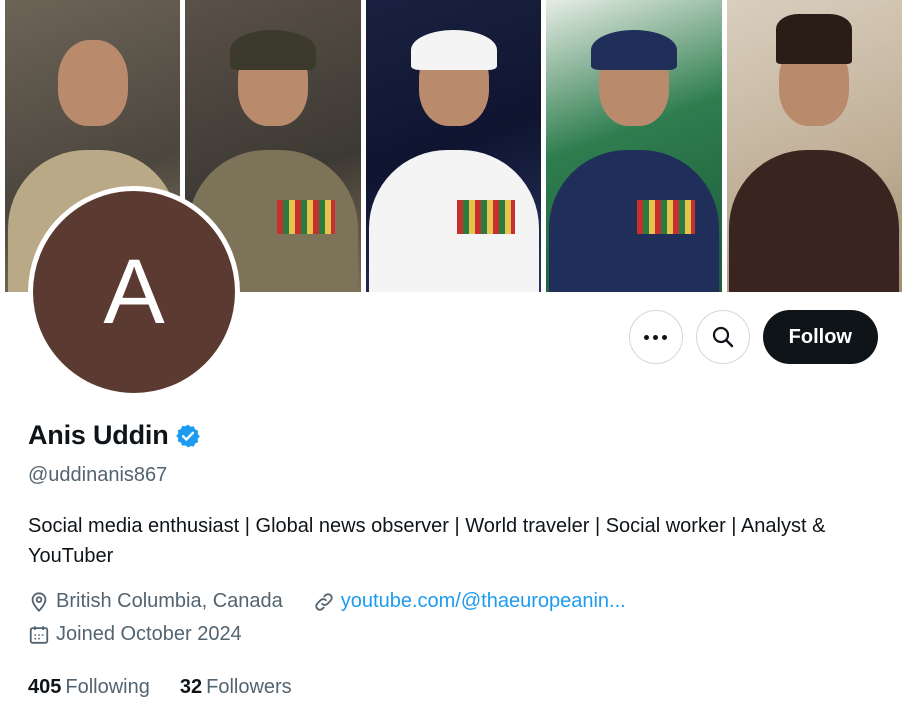 The height and width of the screenshot is (712, 922). Describe the element at coordinates (753, 337) in the screenshot. I see `profile-actions: Follow` at that location.